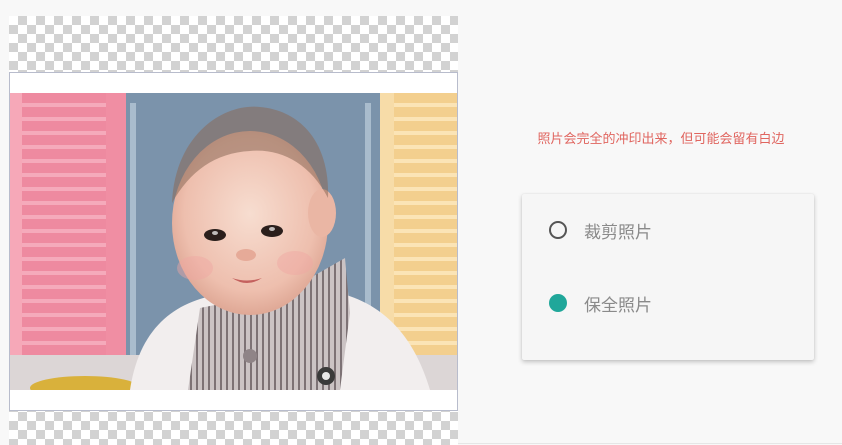 The image size is (842, 445). I want to click on option-keep-full-photo: 保全照片, so click(668, 303).